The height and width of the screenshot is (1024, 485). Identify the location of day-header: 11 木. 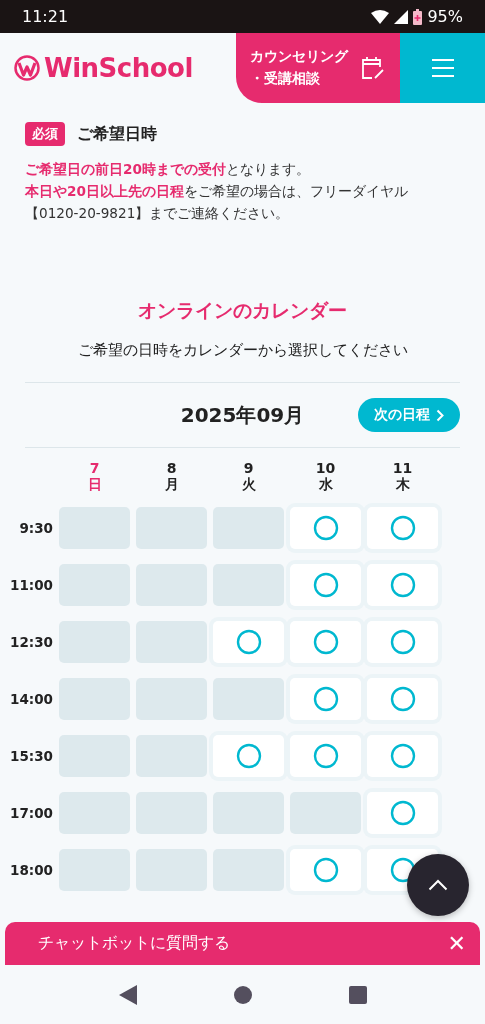
(402, 476).